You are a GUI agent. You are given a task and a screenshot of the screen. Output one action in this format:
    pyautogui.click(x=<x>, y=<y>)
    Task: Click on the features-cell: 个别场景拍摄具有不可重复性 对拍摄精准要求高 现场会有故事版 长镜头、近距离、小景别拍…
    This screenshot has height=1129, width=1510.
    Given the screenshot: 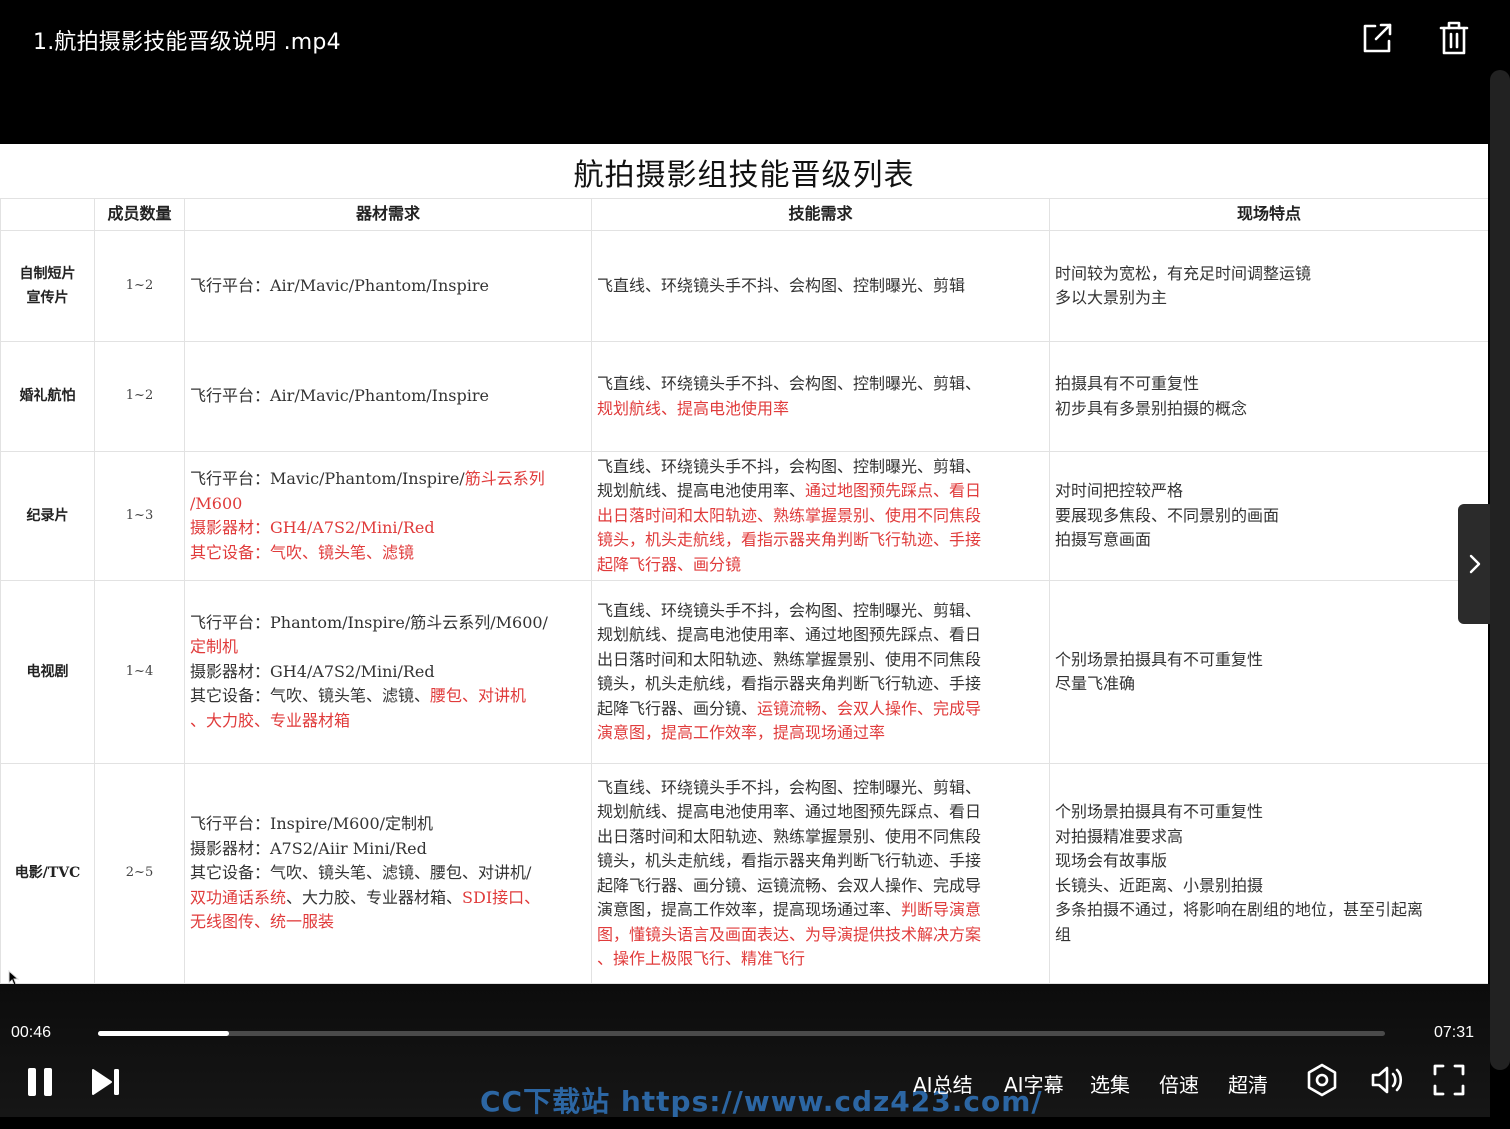 What is the action you would take?
    pyautogui.click(x=1268, y=873)
    